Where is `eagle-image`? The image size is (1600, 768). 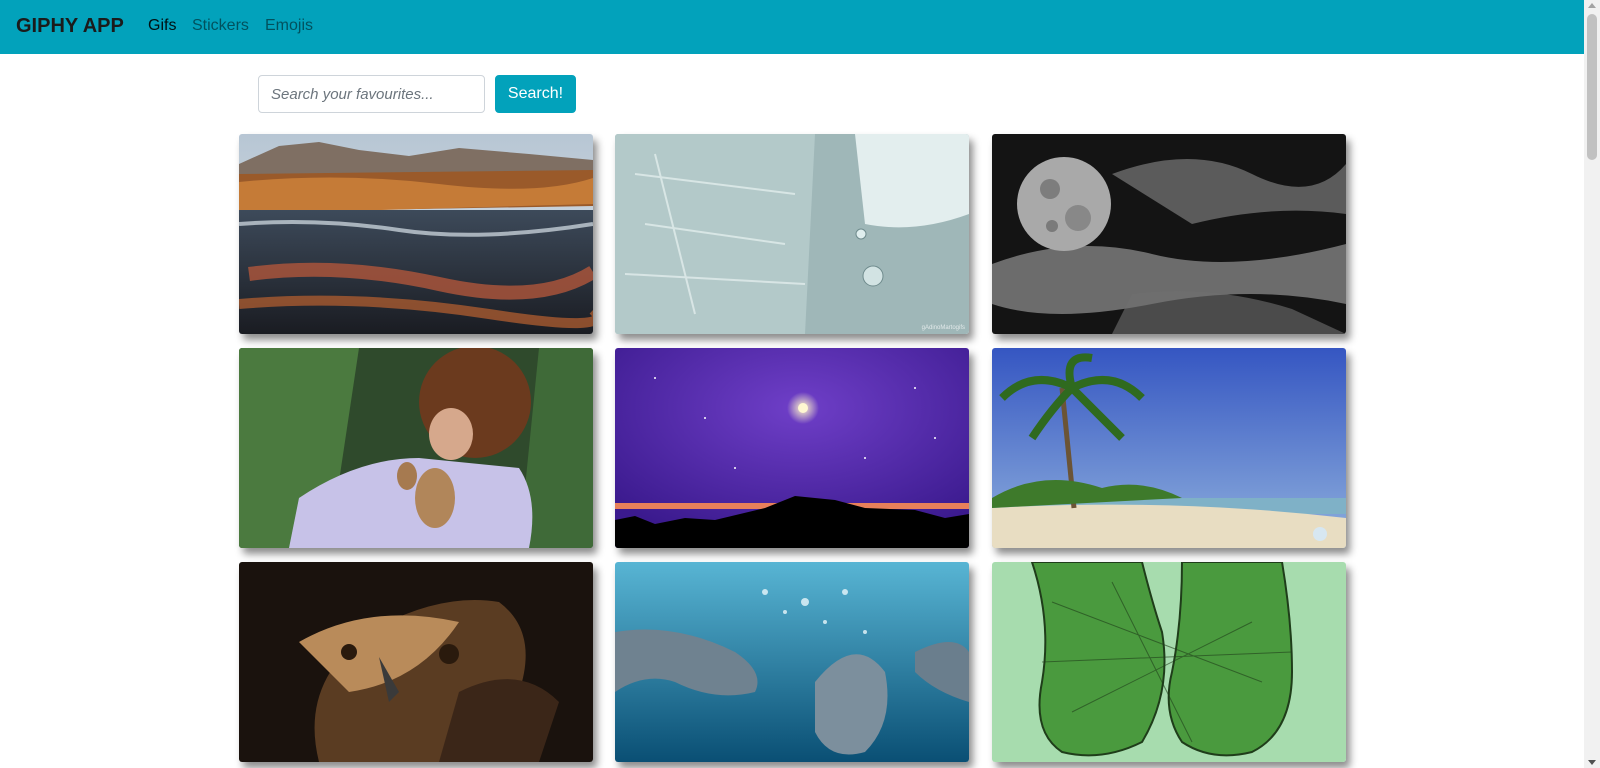 eagle-image is located at coordinates (416, 662).